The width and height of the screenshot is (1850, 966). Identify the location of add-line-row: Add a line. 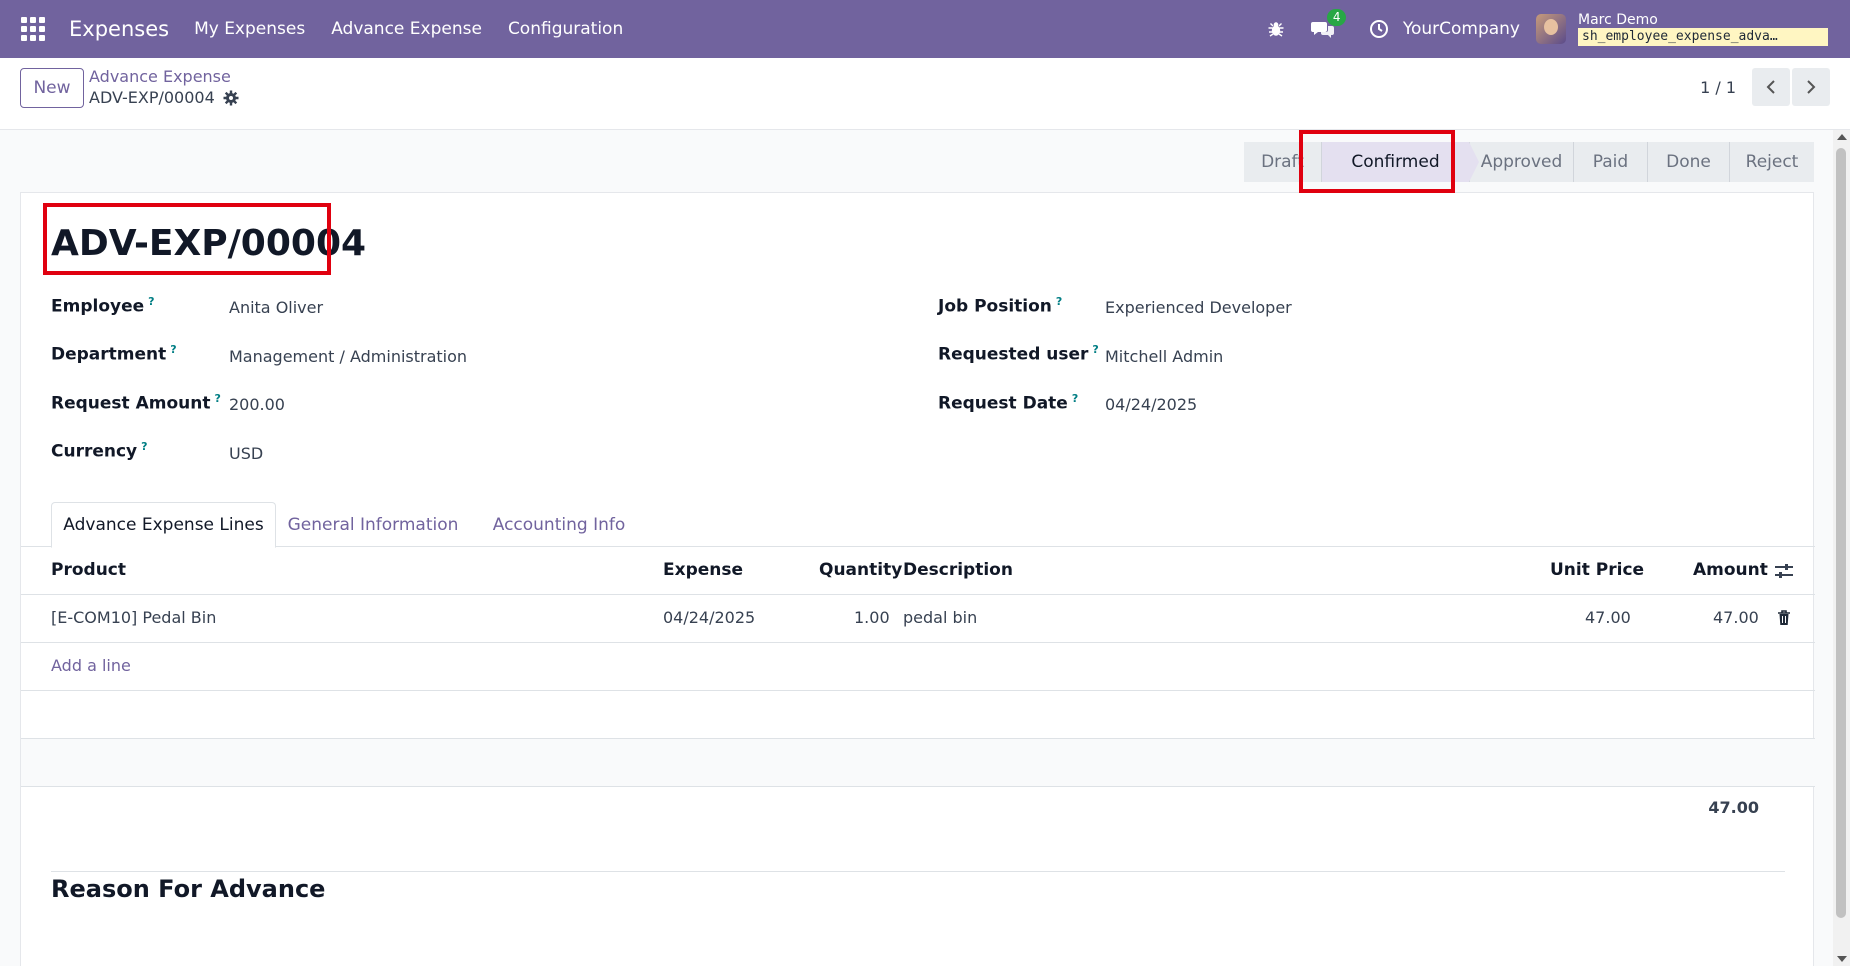
(918, 667).